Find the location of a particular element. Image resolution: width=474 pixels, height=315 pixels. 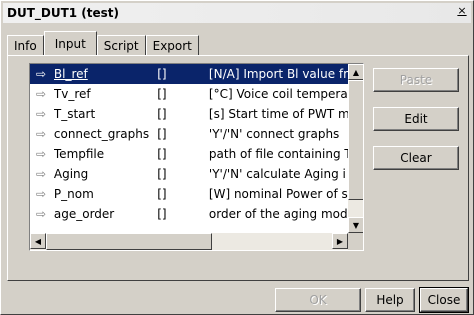

parameter-description: 'Y'/'N' connect graphs is located at coordinates (274, 134).